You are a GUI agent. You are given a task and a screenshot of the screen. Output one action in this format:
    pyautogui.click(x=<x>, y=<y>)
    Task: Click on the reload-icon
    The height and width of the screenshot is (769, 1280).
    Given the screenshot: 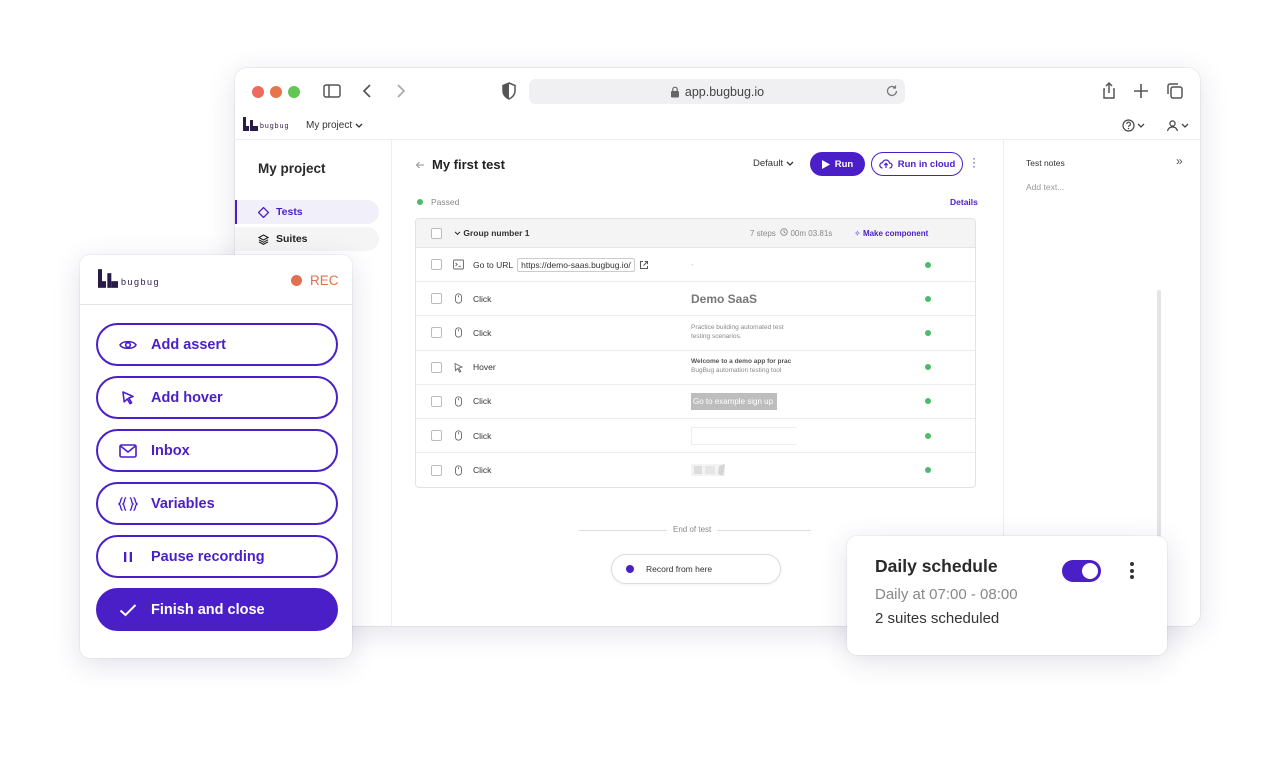 What is the action you would take?
    pyautogui.click(x=892, y=91)
    